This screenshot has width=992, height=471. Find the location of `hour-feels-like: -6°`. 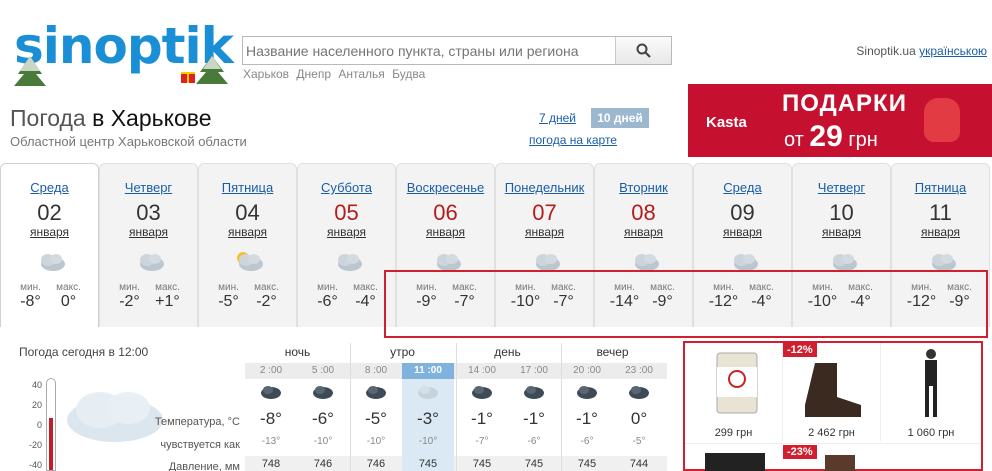

hour-feels-like: -6° is located at coordinates (534, 441).